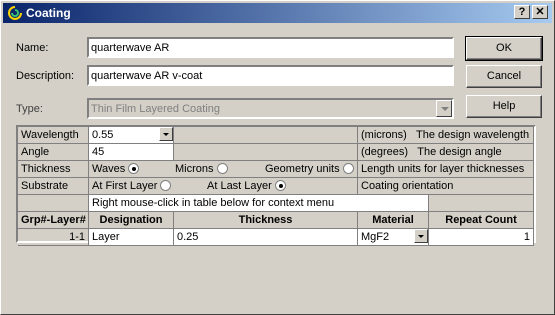 Image resolution: width=555 pixels, height=315 pixels. What do you see at coordinates (481, 237) in the screenshot?
I see `row-repeat-count: 1` at bounding box center [481, 237].